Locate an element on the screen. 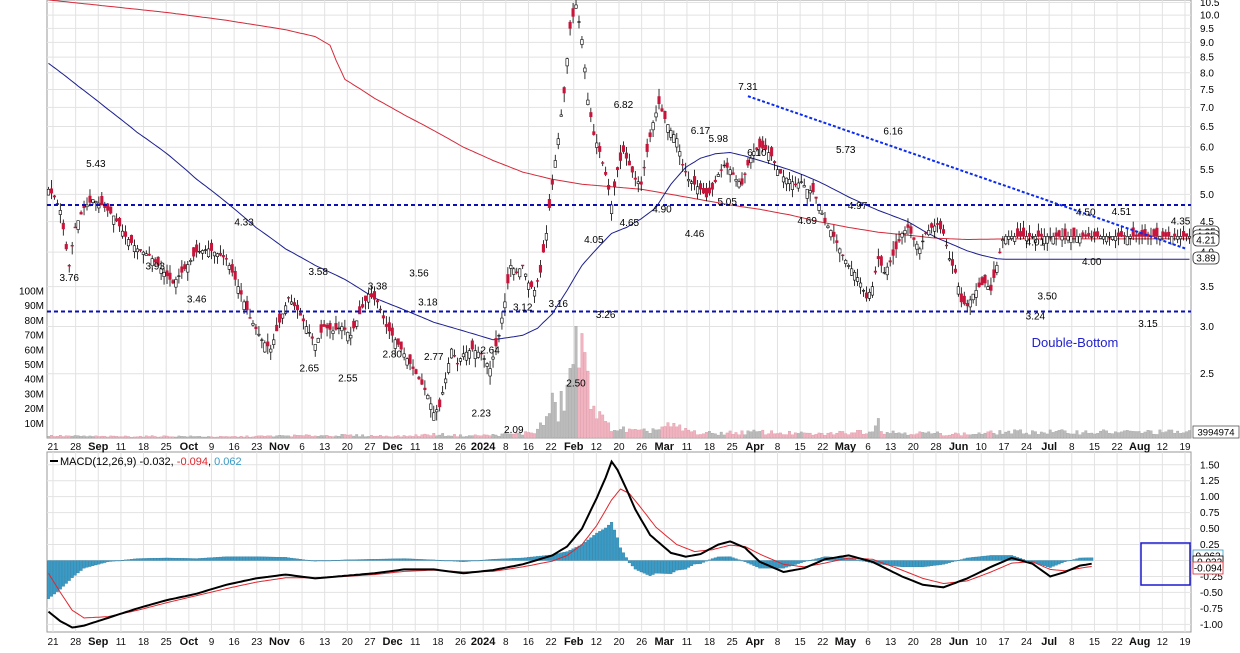 The image size is (1240, 653). price-annotation: 5.73 is located at coordinates (846, 150).